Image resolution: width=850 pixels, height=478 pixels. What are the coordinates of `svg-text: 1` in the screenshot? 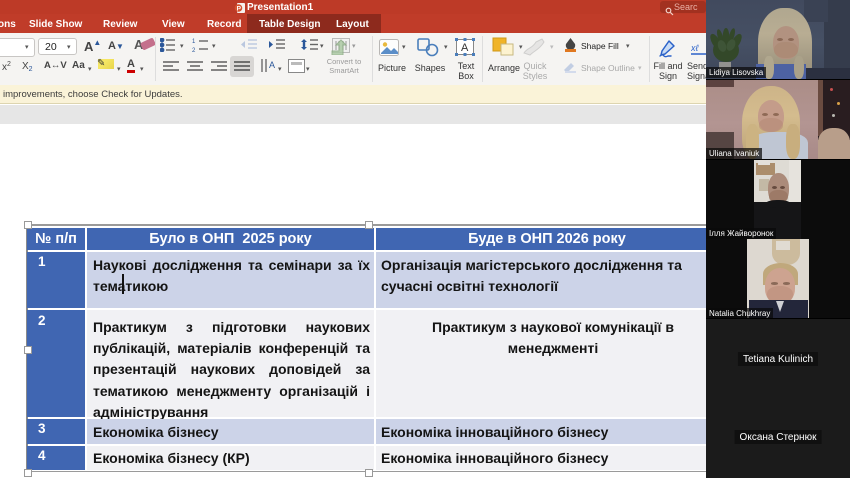 It's located at (194, 42).